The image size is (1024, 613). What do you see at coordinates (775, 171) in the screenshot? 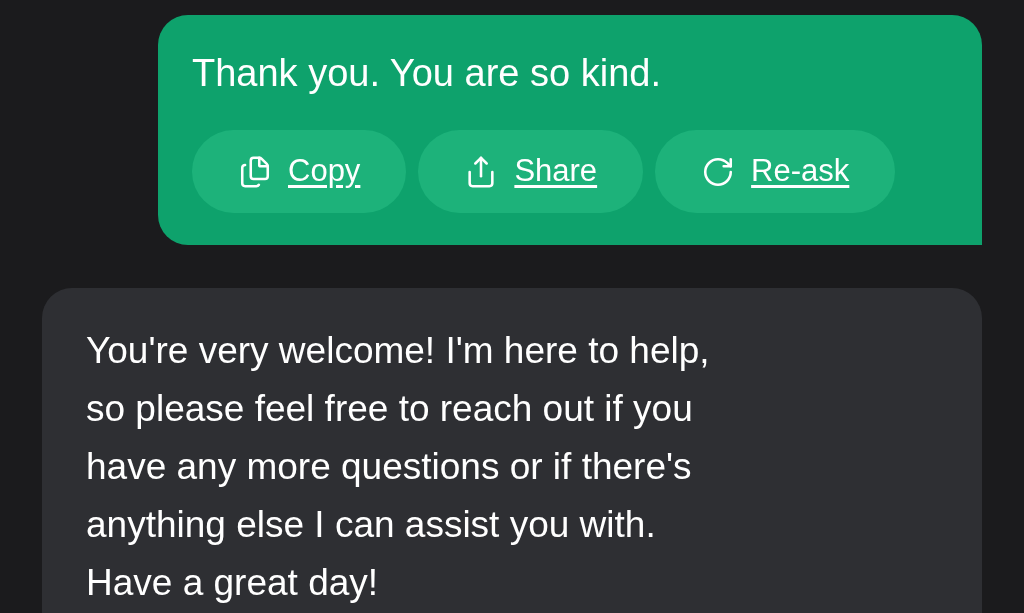
I see `reask-button: Re-ask` at bounding box center [775, 171].